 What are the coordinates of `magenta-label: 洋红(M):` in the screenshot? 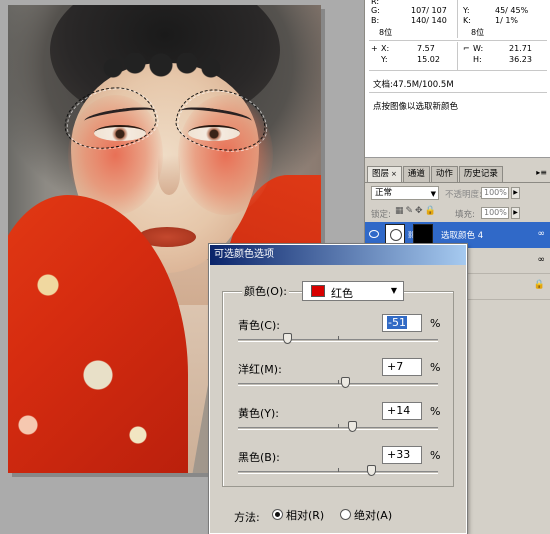 It's located at (260, 369).